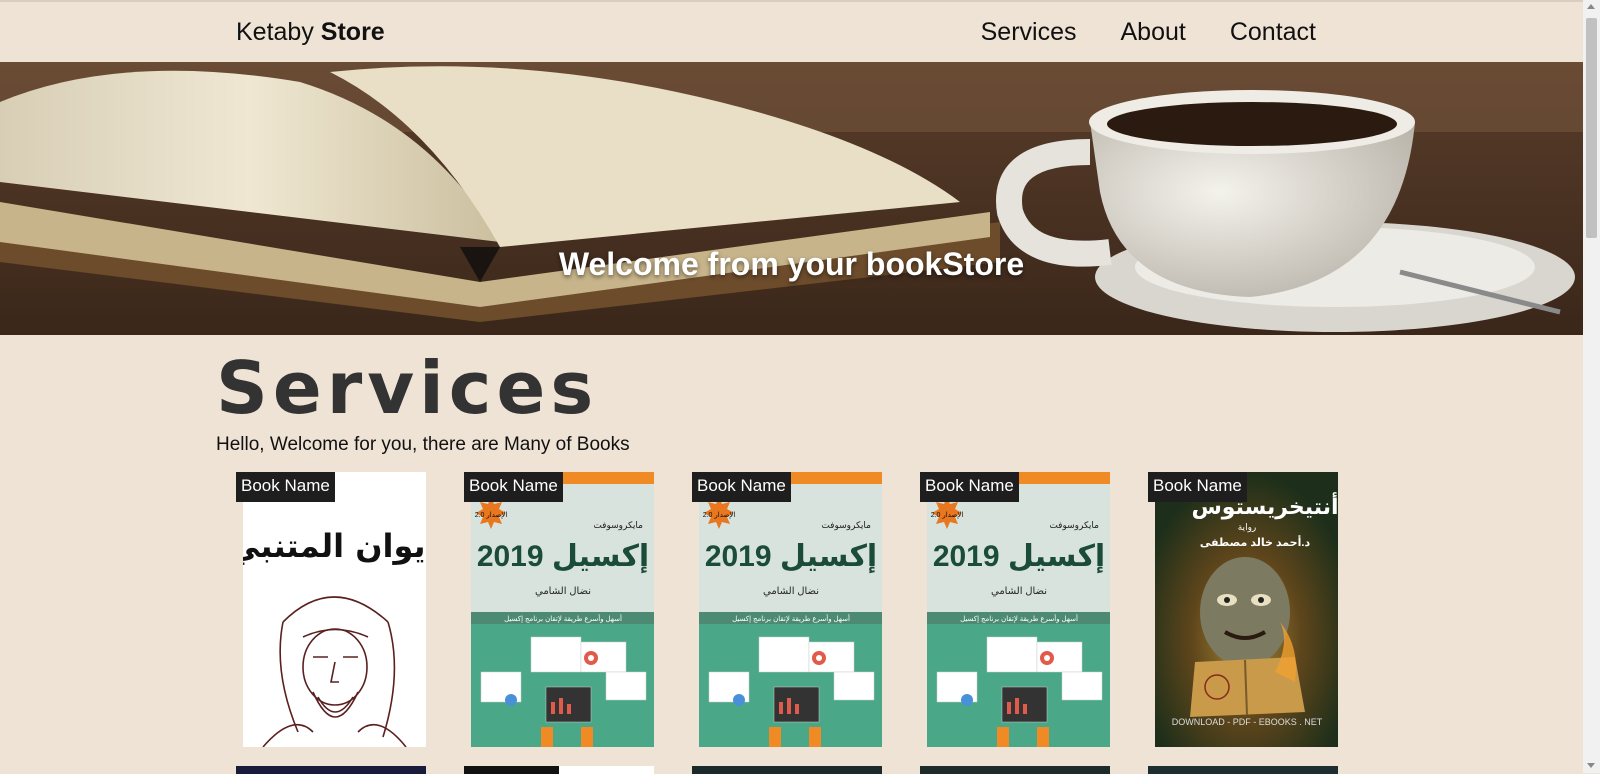  What do you see at coordinates (1255, 542) in the screenshot?
I see `cover-author: د.أحمد خالد مصطفى` at bounding box center [1255, 542].